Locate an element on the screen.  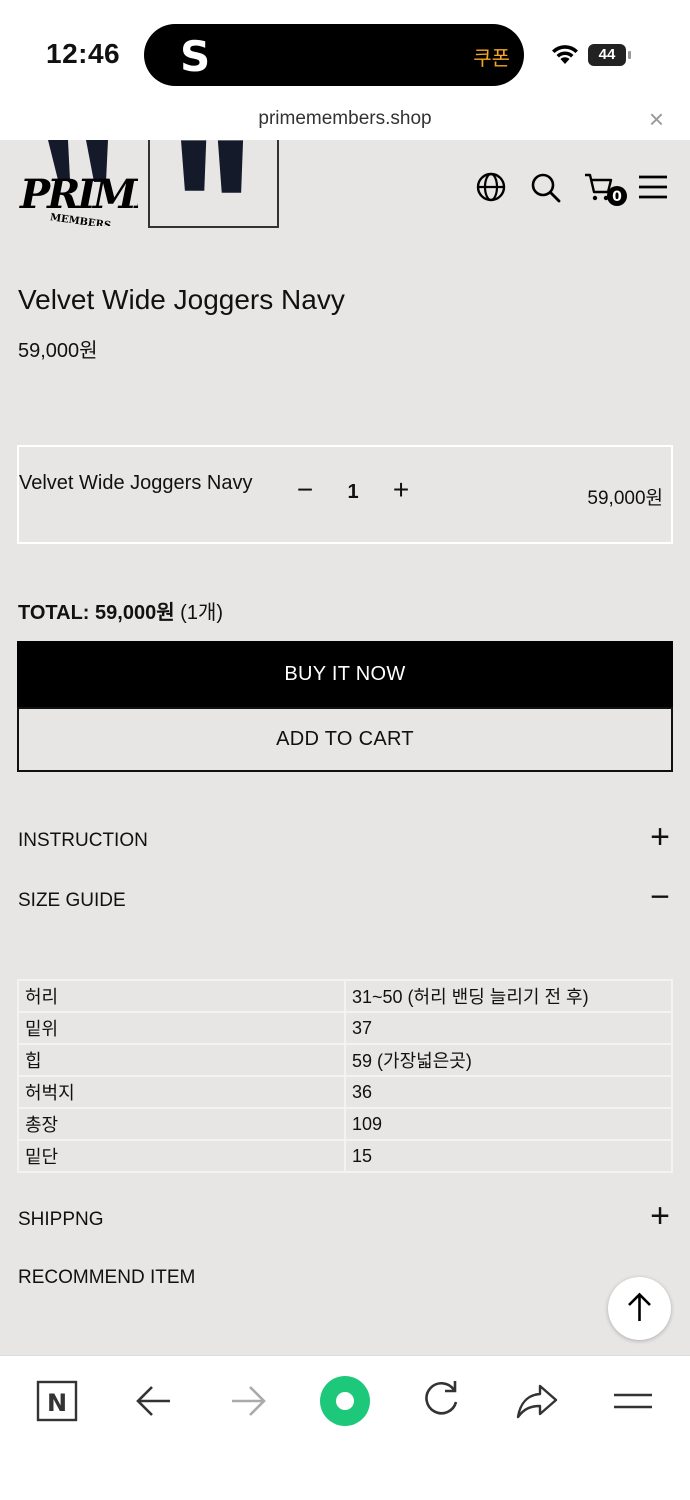
size-key: 밑단 is located at coordinates (181, 1156).